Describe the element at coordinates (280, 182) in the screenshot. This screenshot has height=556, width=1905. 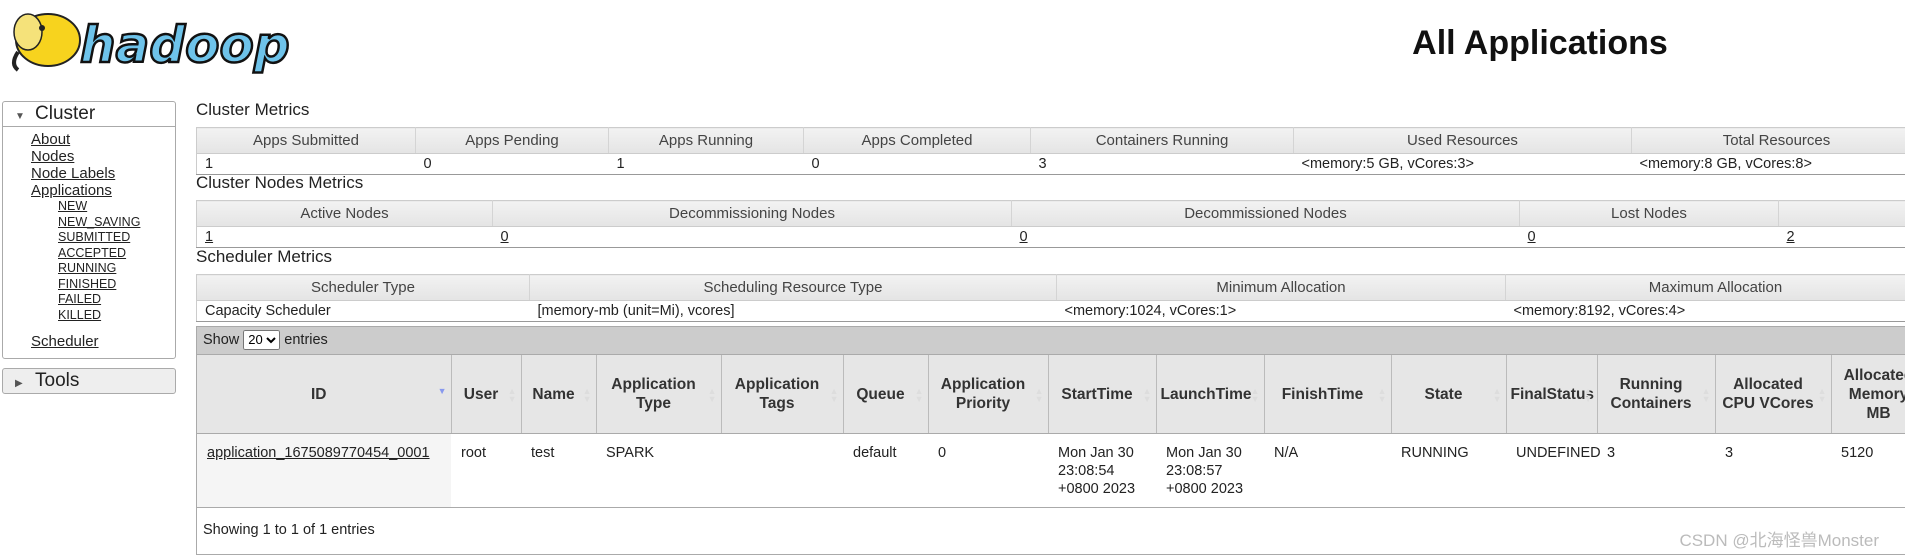
I see `cluster-nodes-metrics-title: Cluster Nodes Metrics` at that location.